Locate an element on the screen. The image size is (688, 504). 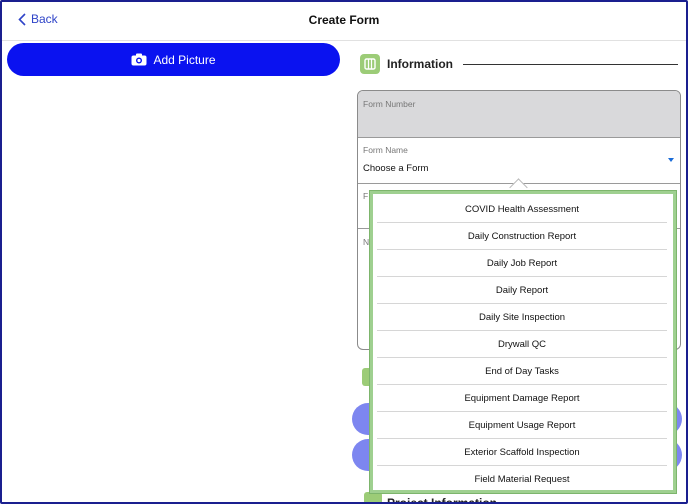
form-name-label: Form Name is located at coordinates (385, 150).